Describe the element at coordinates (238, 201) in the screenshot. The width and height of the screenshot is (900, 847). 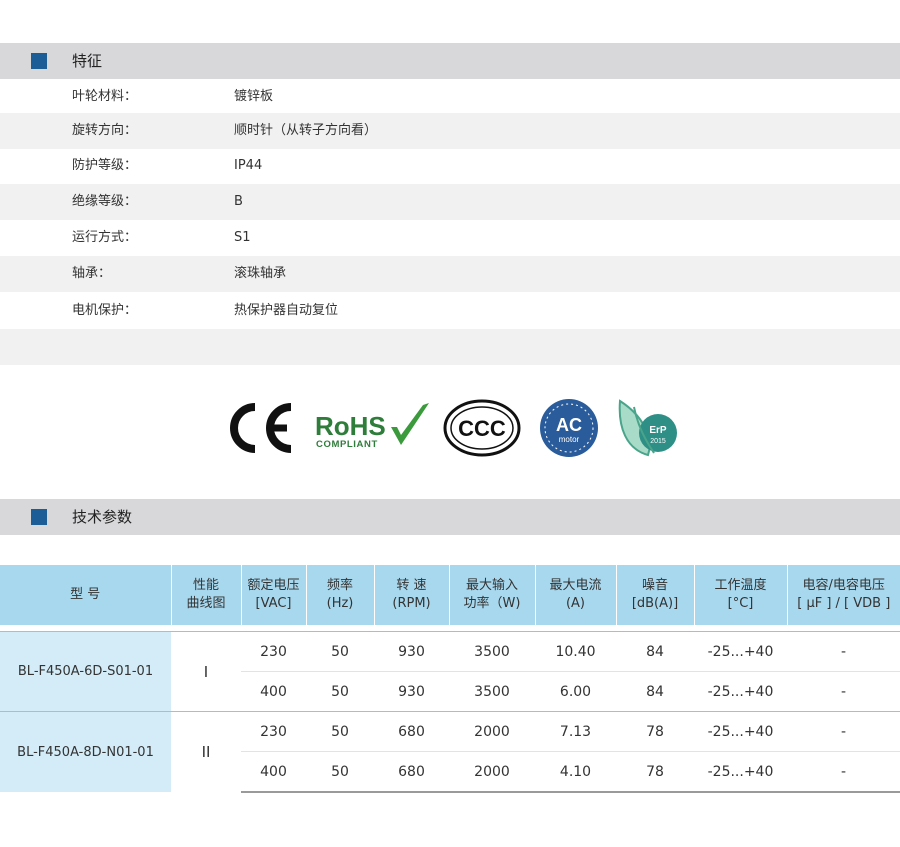
I see `feature-value: B` at that location.